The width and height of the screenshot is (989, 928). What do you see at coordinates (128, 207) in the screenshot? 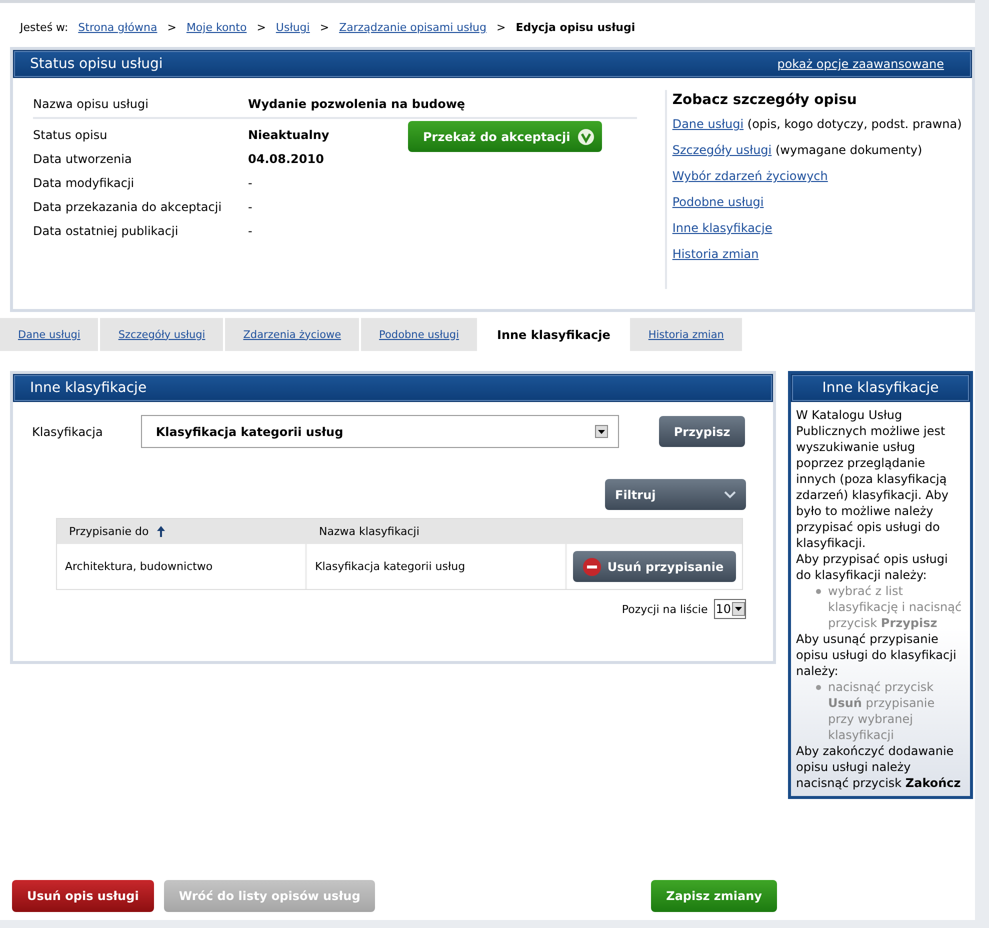
I see `field-label: Data przekazania do akceptacji` at bounding box center [128, 207].